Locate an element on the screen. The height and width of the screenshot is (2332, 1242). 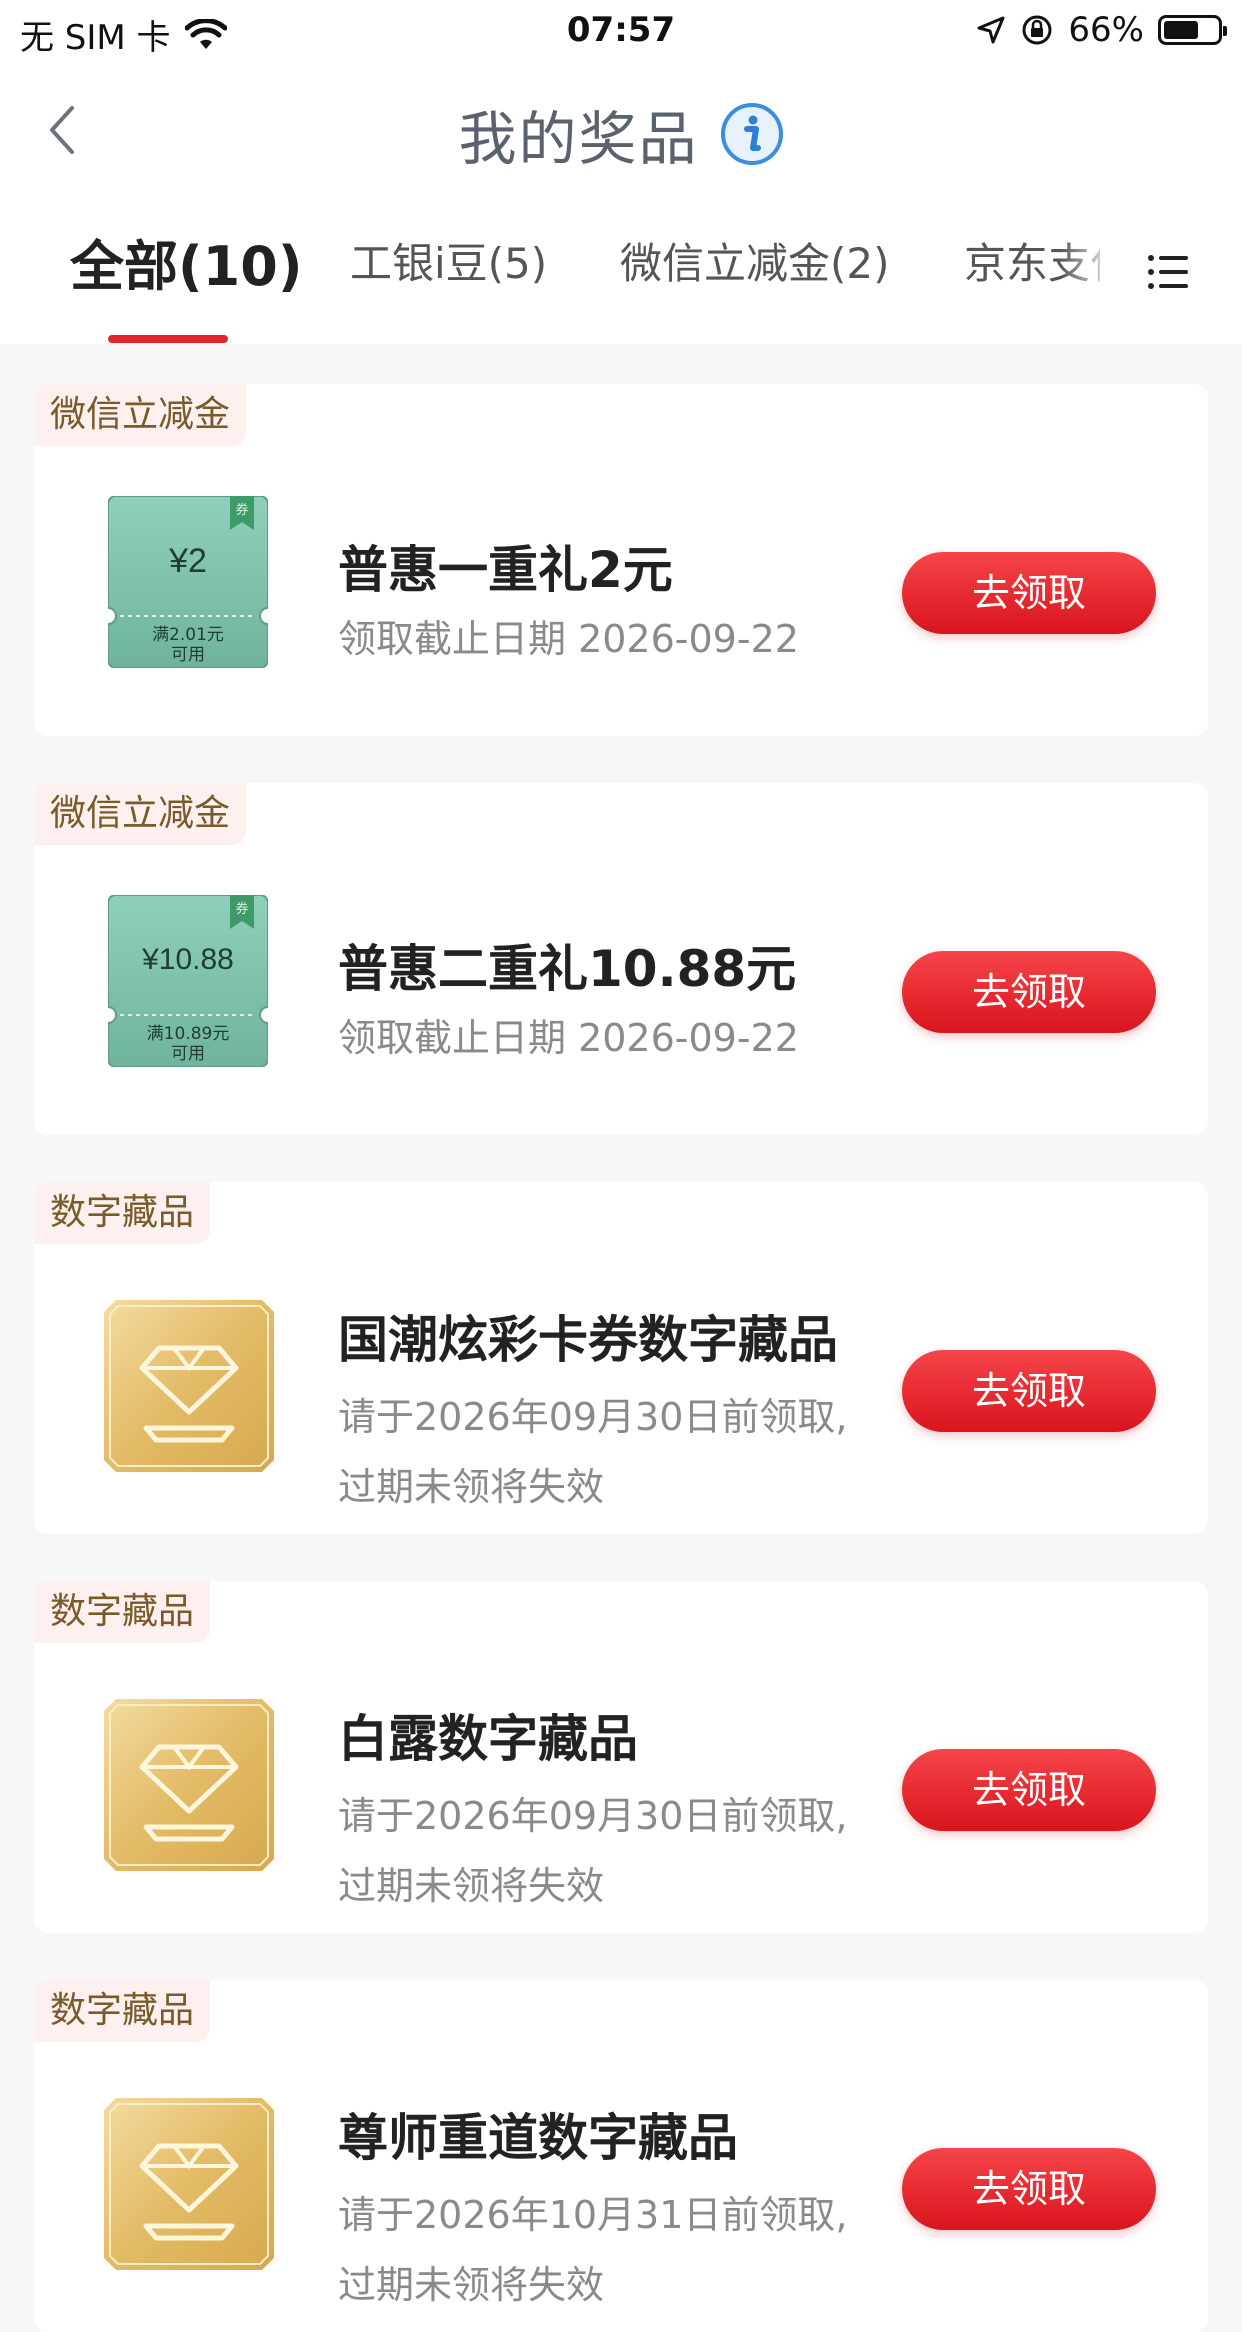
coupon-condition: 满10.89元 is located at coordinates (188, 1034).